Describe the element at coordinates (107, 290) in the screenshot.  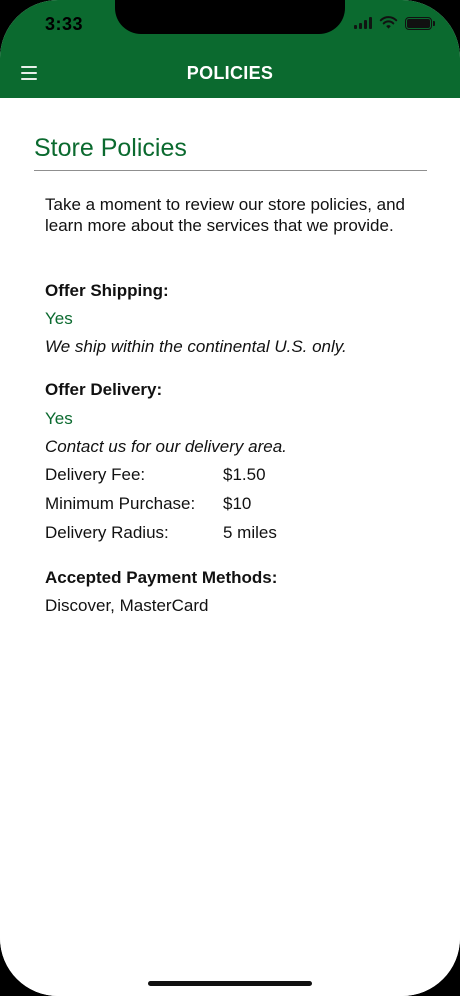
I see `shipping-heading: Offer Shipping:` at that location.